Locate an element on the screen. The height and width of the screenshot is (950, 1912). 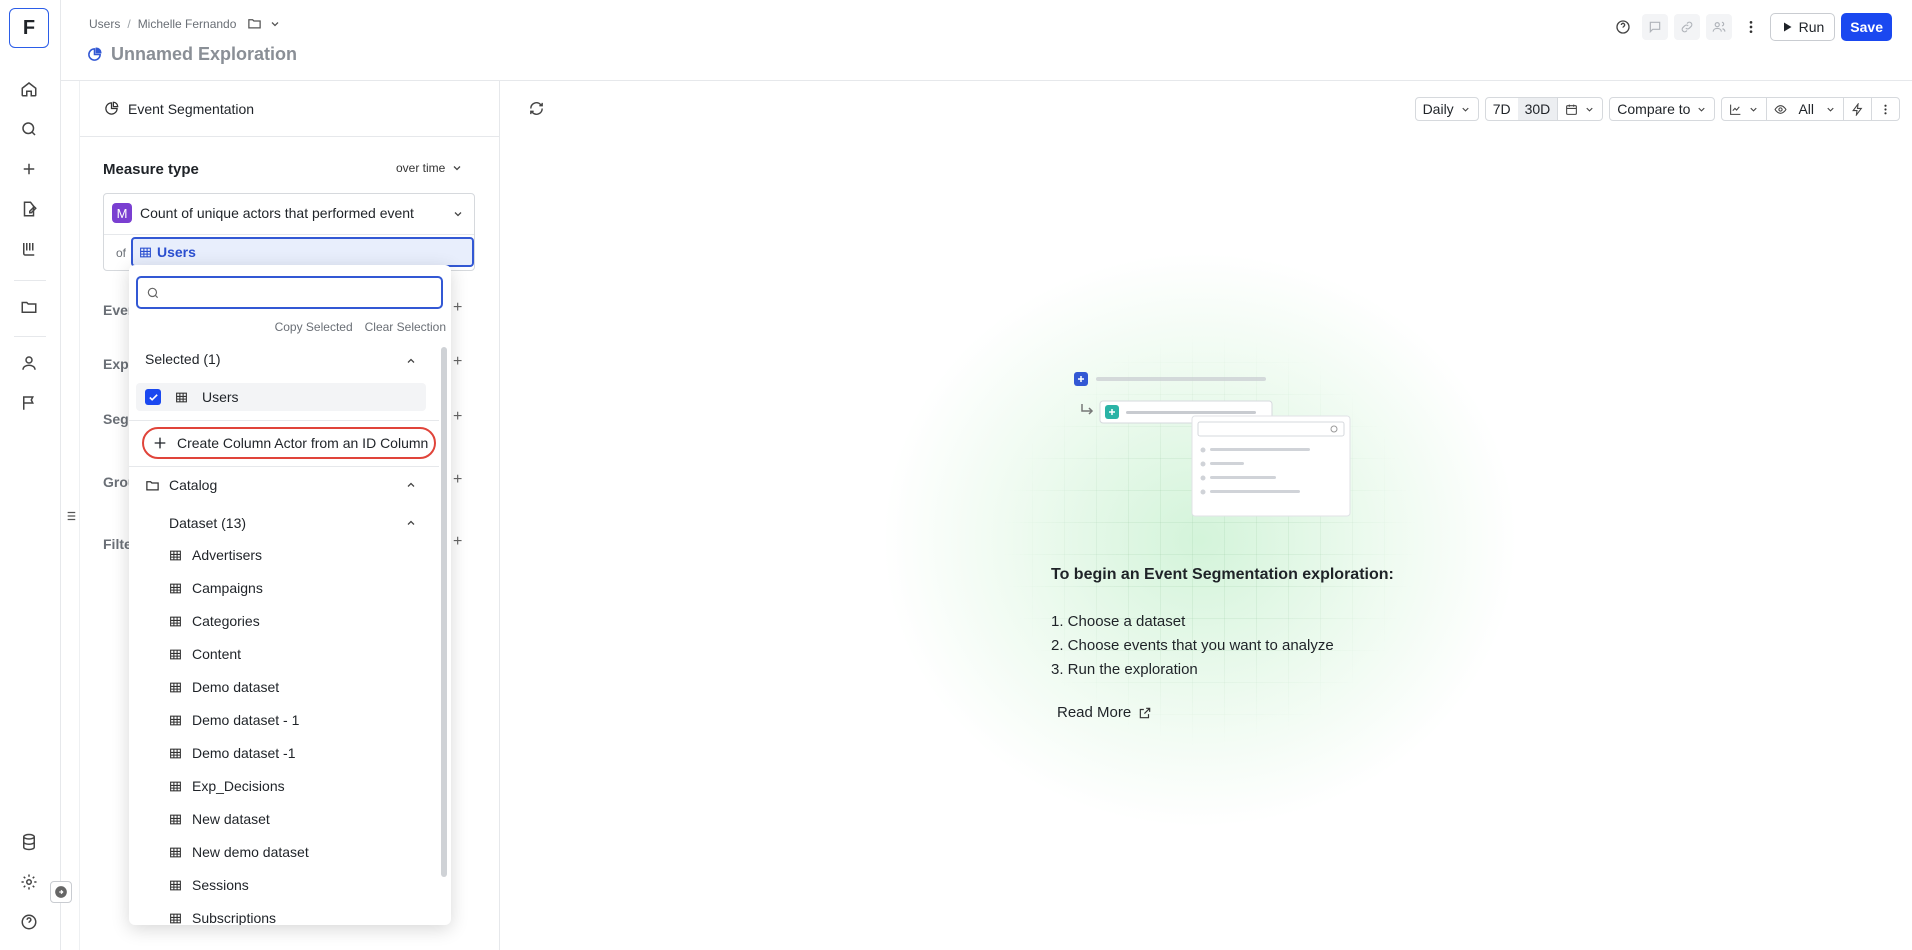
chart-toolbar: Daily 7D 30D Compare to All is located at coordinates (1657, 109).